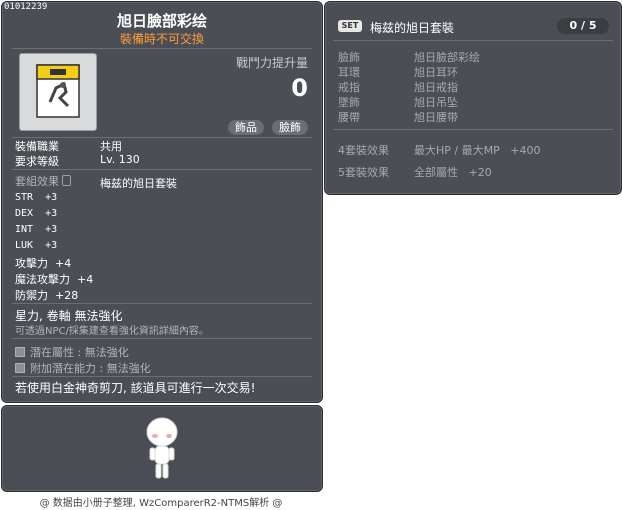  What do you see at coordinates (37, 181) in the screenshot?
I see `set-effect-label-text: 套組效果` at bounding box center [37, 181].